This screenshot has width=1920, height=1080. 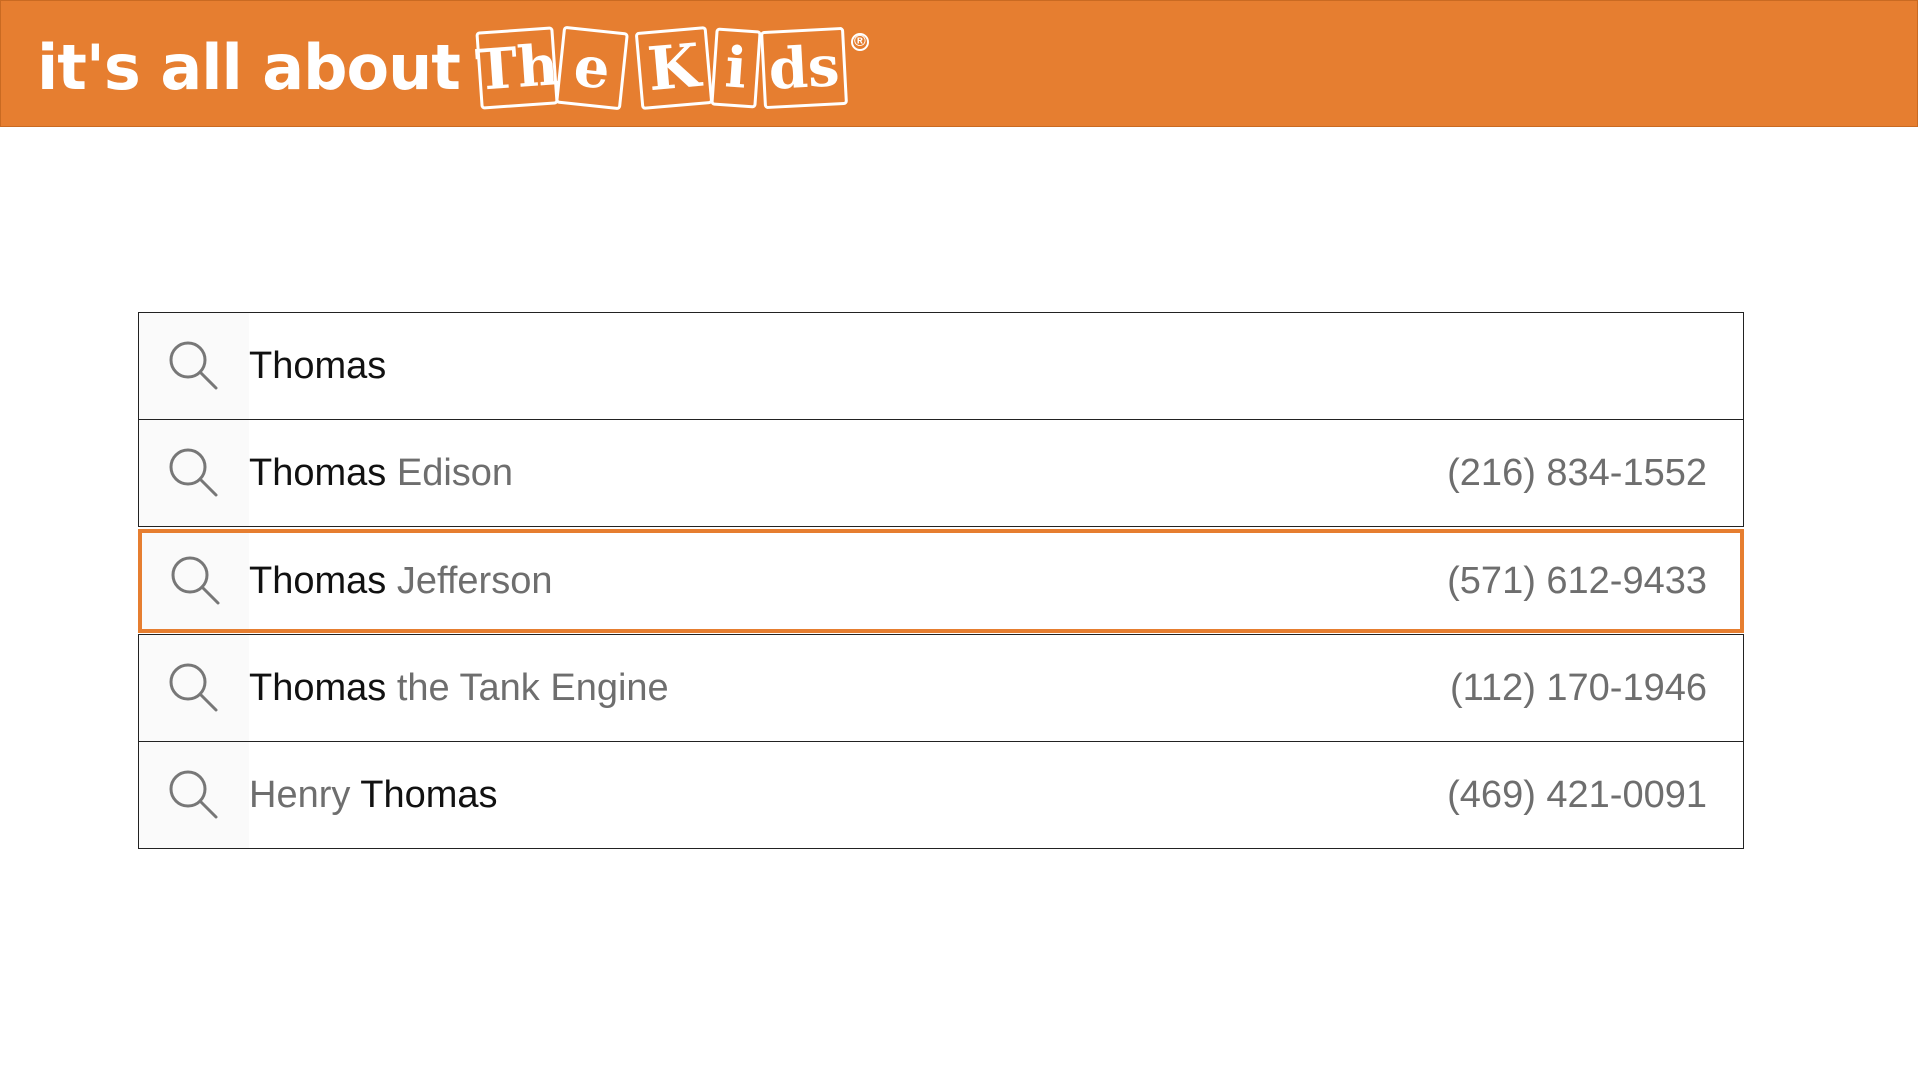 What do you see at coordinates (859, 42) in the screenshot?
I see `registered-mark: ®` at bounding box center [859, 42].